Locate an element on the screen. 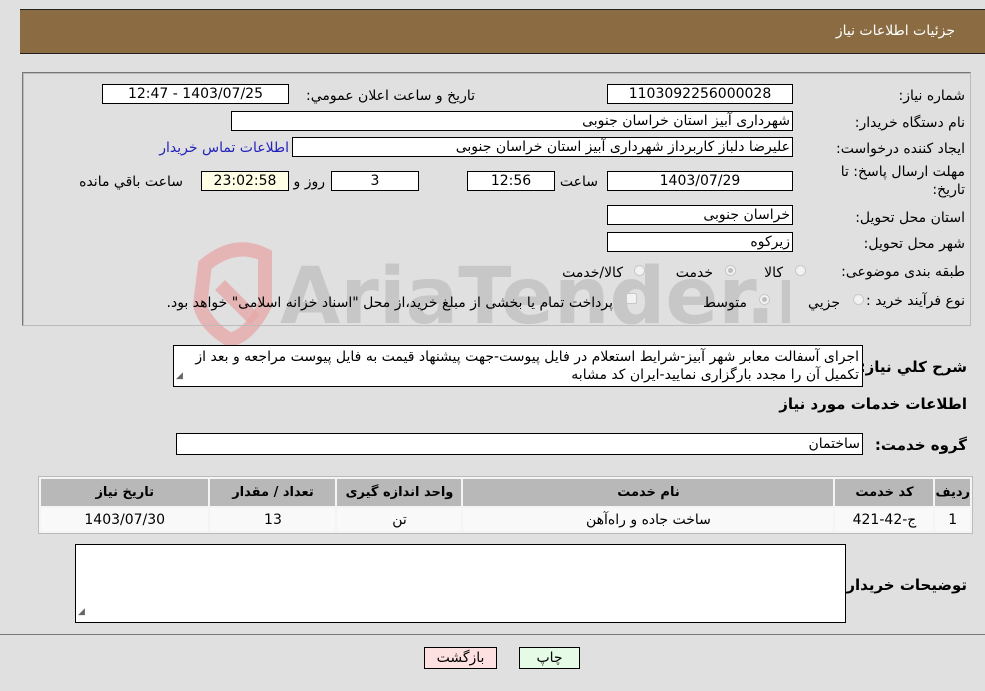  category-label: طبقه بندی موضوعی: is located at coordinates (903, 272).